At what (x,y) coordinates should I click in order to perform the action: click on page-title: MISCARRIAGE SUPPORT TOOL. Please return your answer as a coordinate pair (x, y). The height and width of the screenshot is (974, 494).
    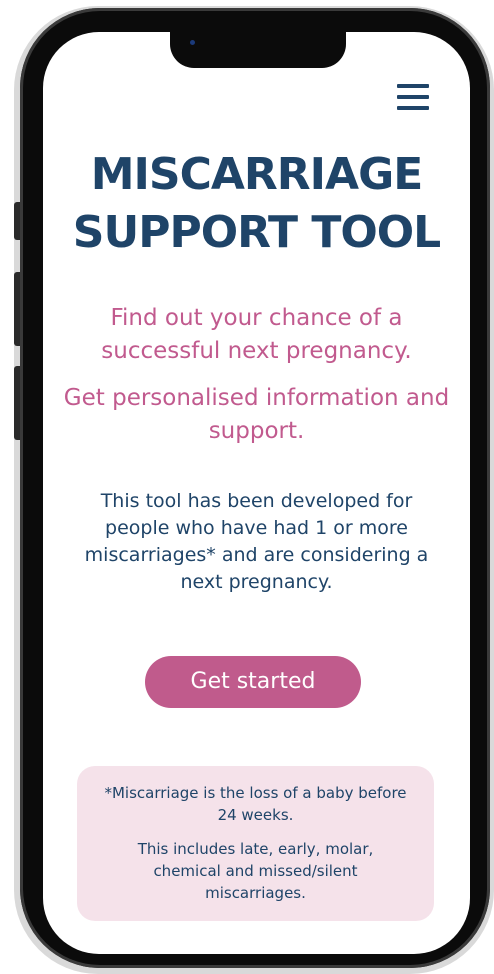
    Looking at the image, I should click on (256, 204).